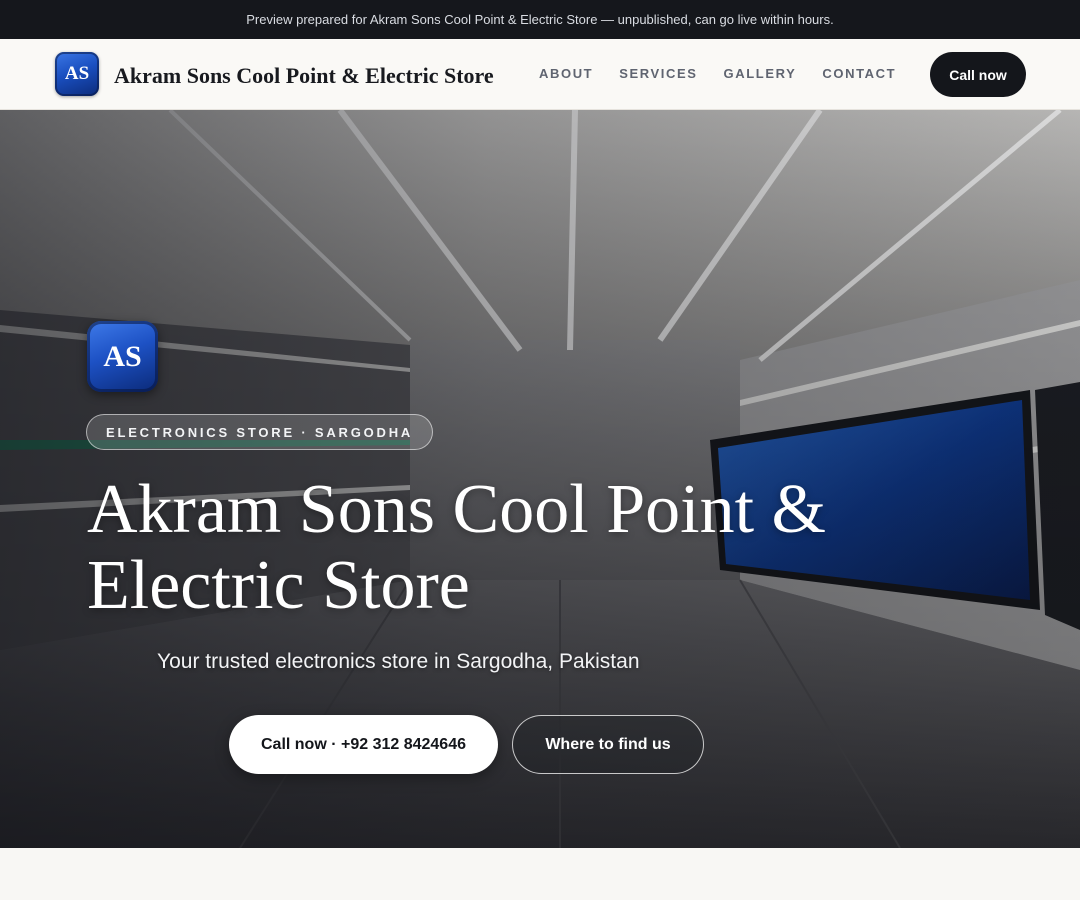 This screenshot has width=1080, height=900. I want to click on hero-title: Akram Sons Cool Point & Electric Store, so click(456, 547).